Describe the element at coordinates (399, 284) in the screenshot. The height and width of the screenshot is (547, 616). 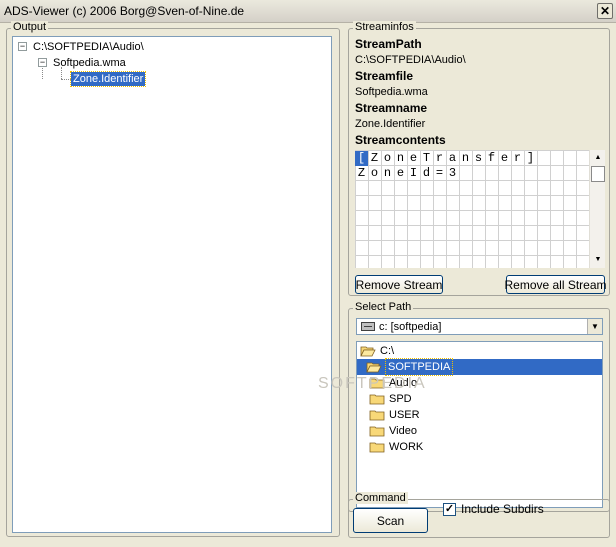
I see `remove-stream-button: Remove Stream` at that location.